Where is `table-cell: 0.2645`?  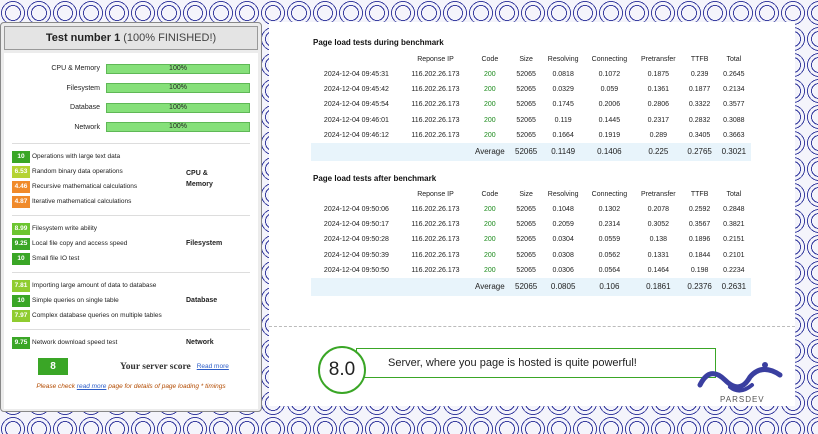 table-cell: 0.2645 is located at coordinates (734, 75).